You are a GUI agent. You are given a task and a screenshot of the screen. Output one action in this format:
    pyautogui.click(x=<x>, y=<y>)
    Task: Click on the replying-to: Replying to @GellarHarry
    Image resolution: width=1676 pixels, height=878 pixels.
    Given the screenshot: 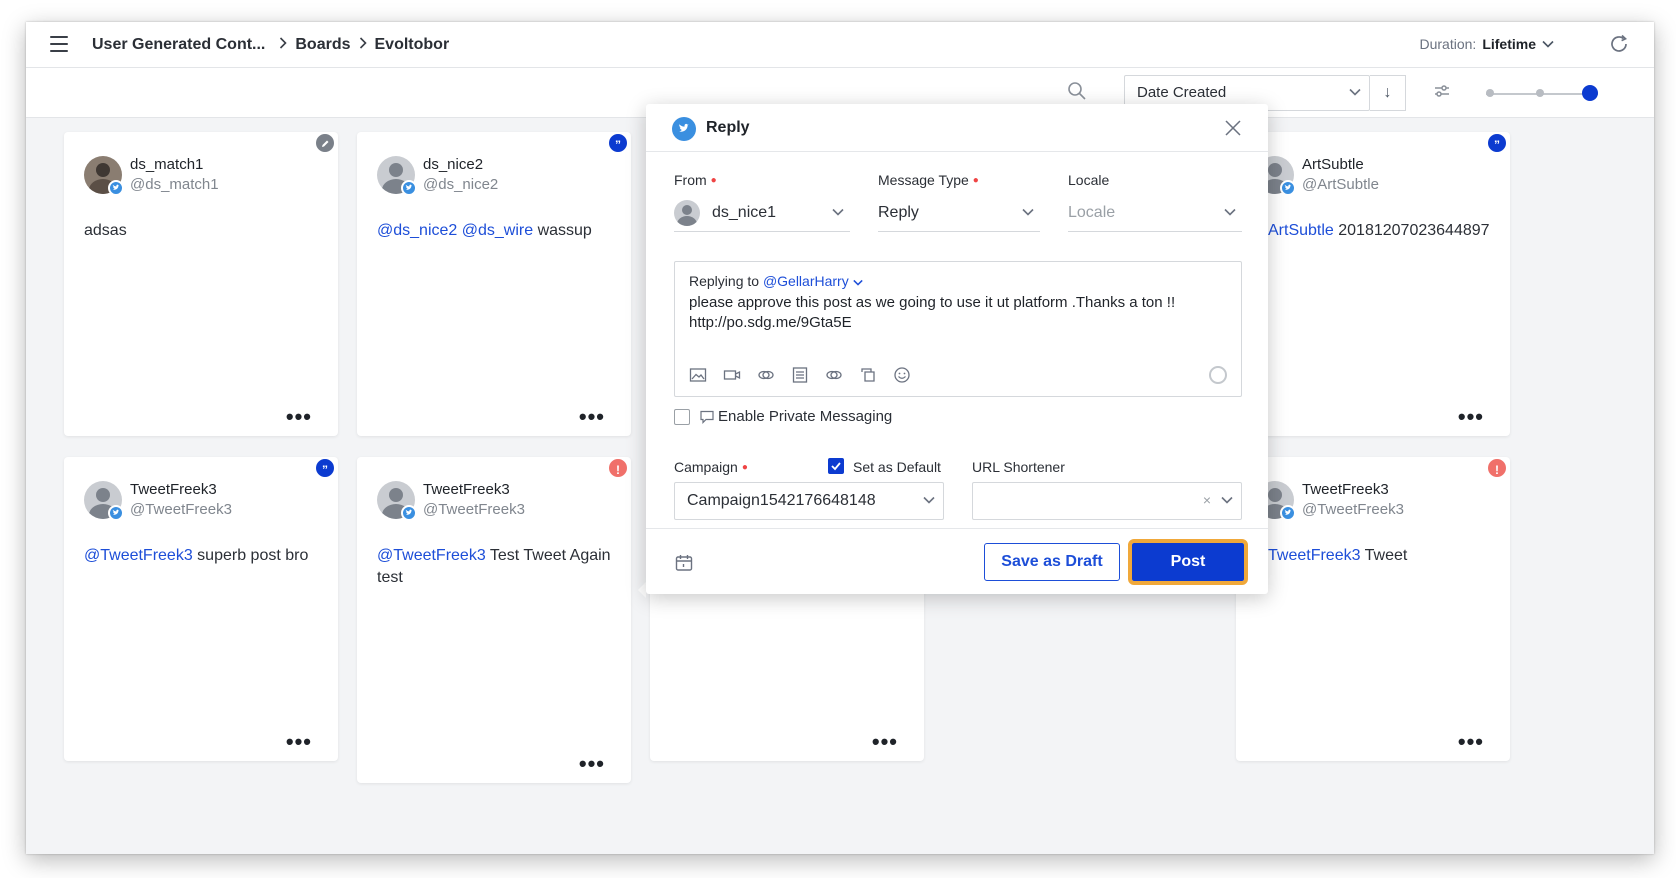 What is the action you would take?
    pyautogui.click(x=776, y=281)
    